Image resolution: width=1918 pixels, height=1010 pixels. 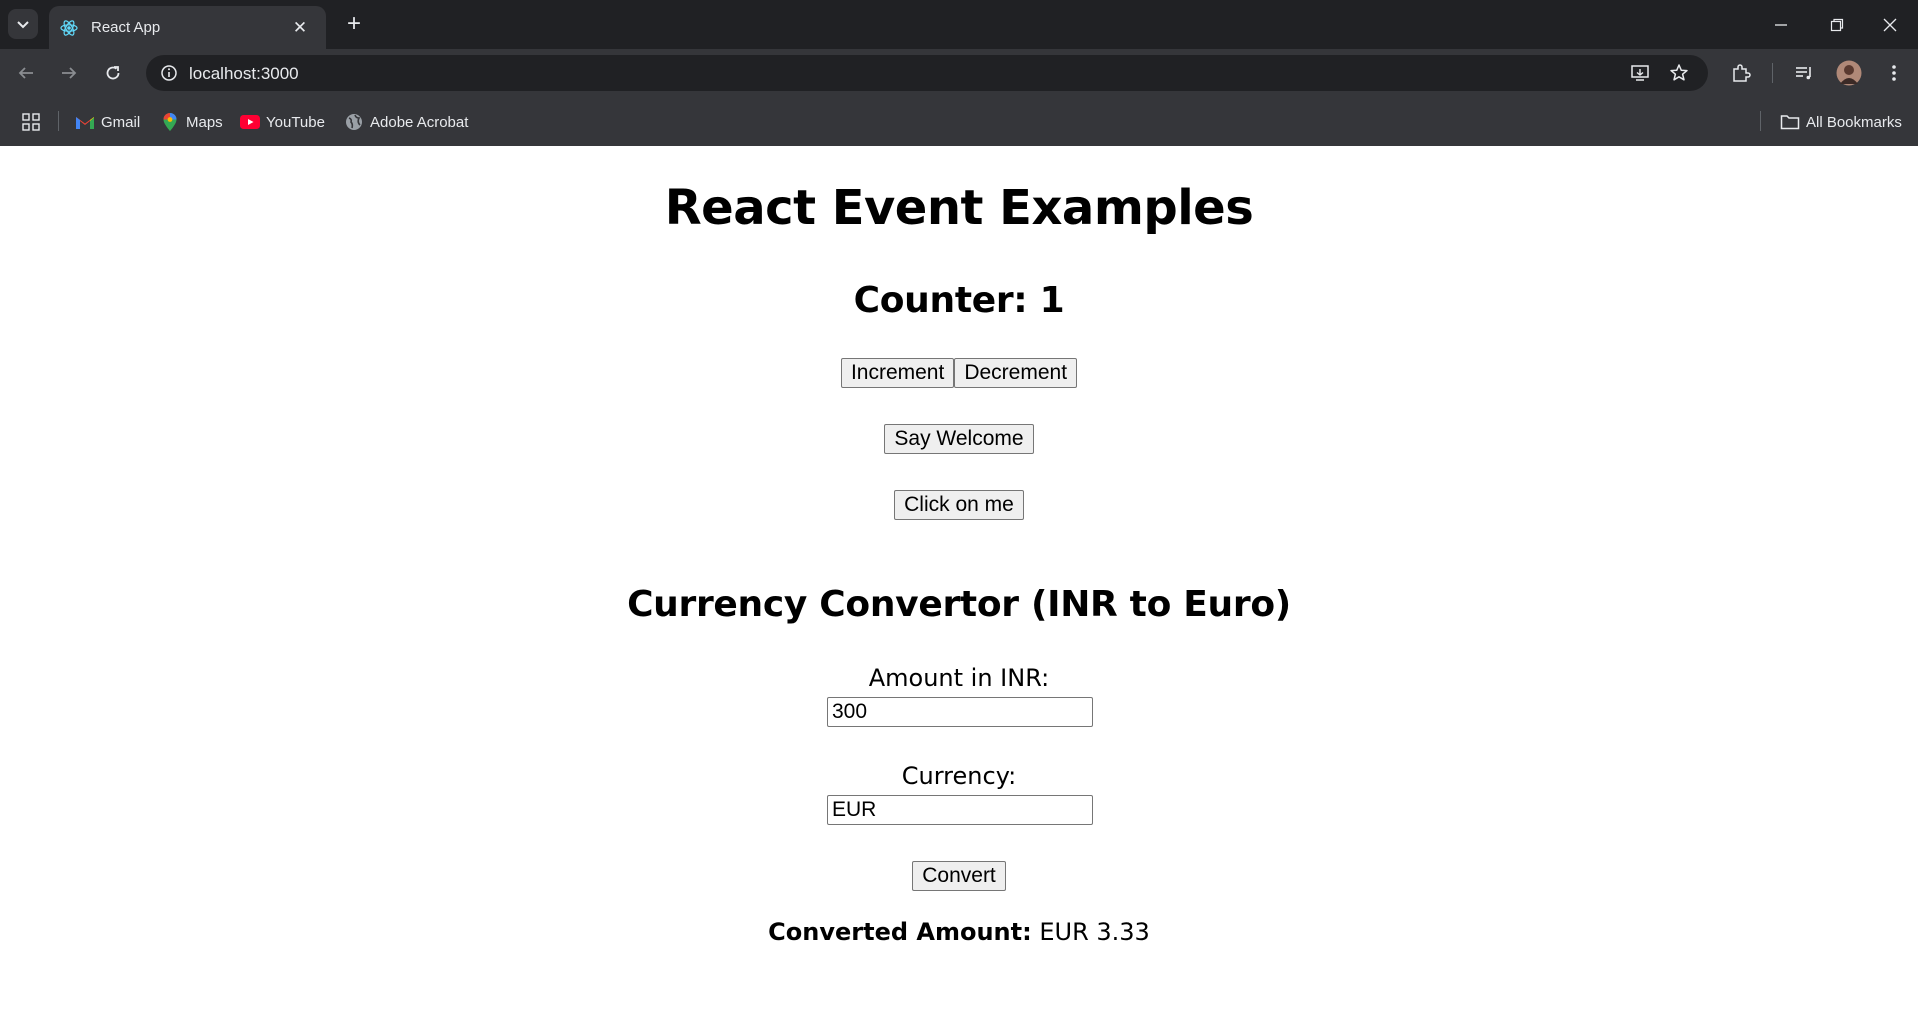 I want to click on youtube-icon, so click(x=250, y=122).